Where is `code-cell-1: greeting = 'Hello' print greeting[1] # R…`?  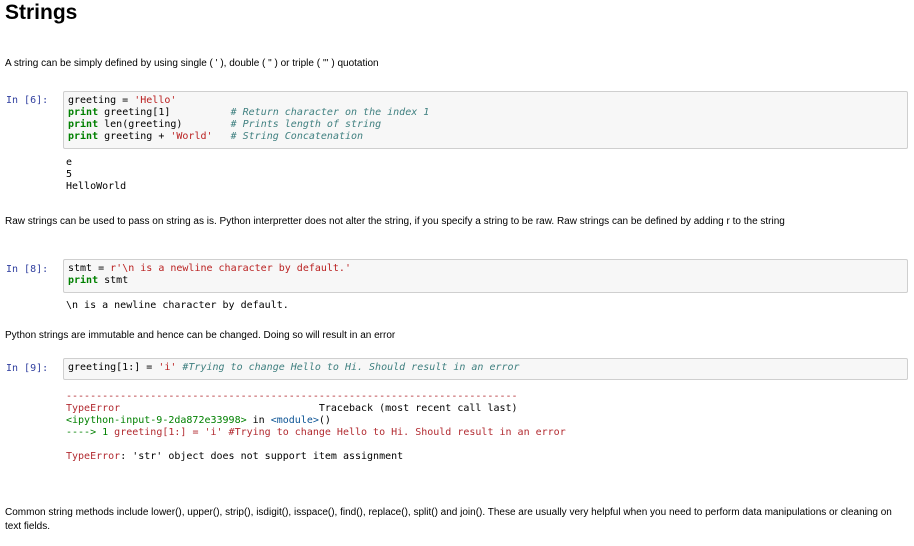 code-cell-1: greeting = 'Hello' print greeting[1] # R… is located at coordinates (485, 120).